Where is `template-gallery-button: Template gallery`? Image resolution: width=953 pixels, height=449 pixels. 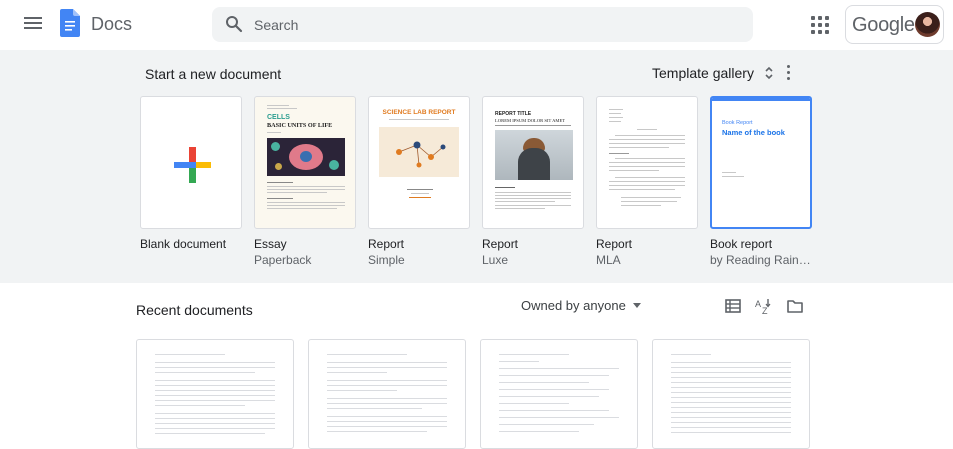 template-gallery-button: Template gallery is located at coordinates (713, 73).